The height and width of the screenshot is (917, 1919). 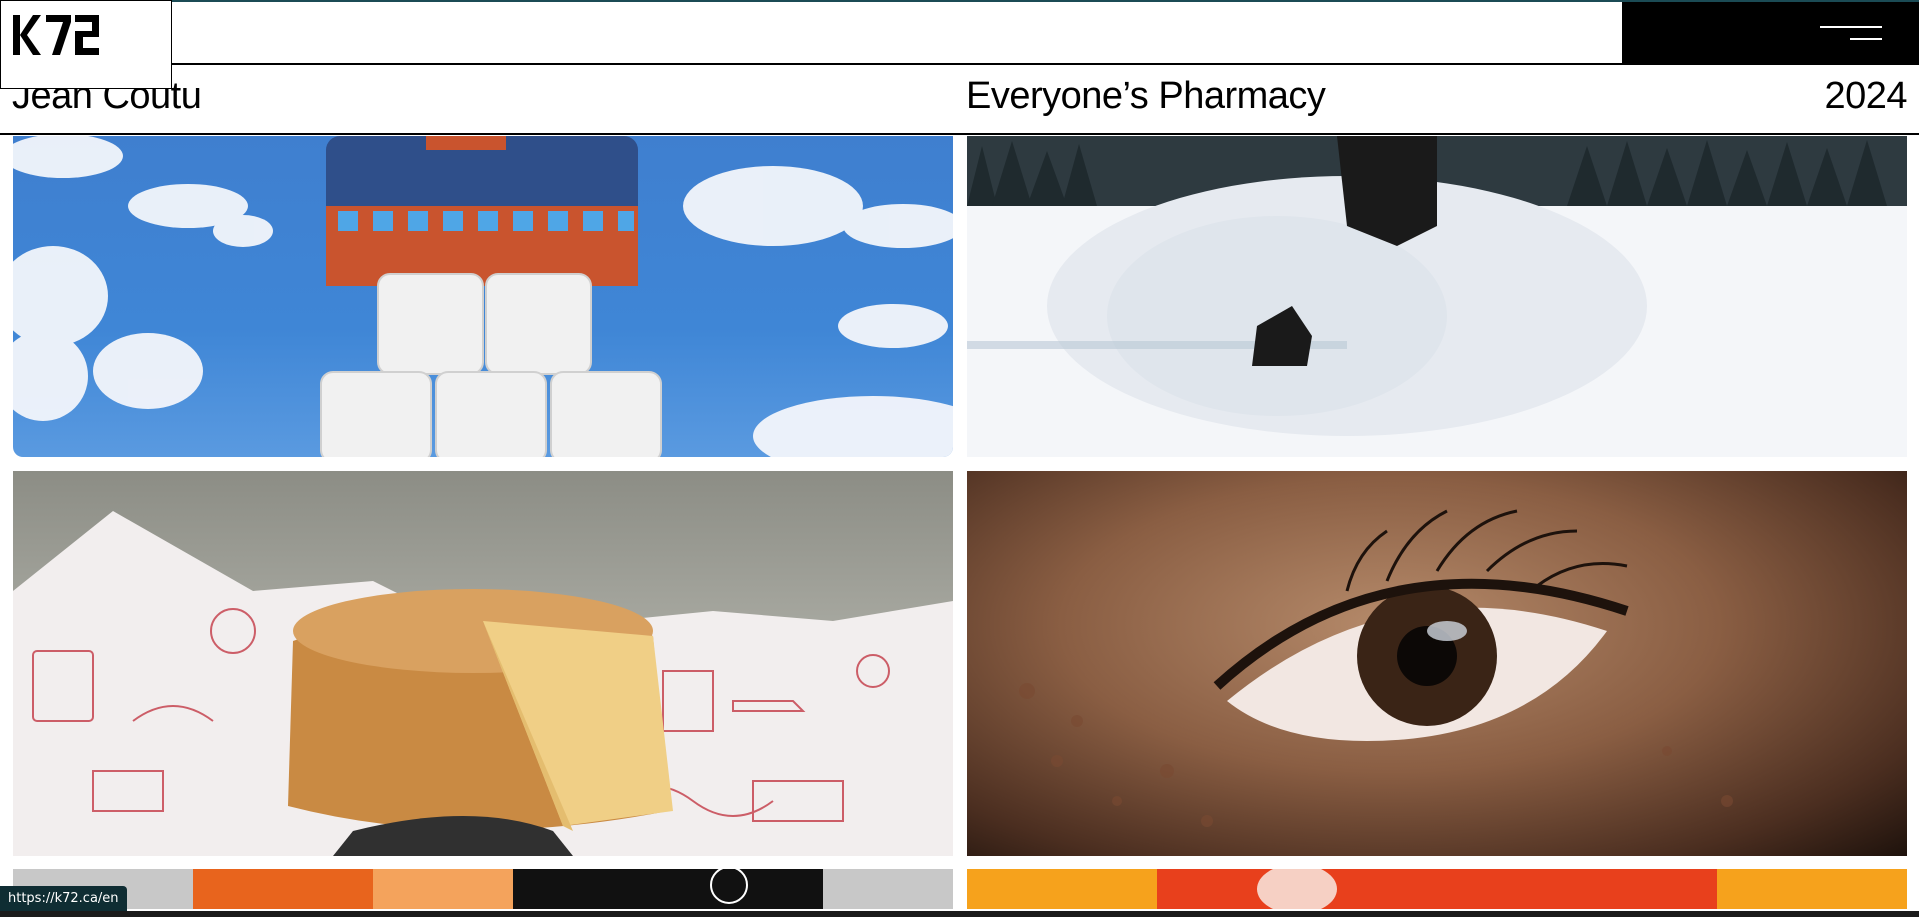 I want to click on browser-status-url: https://k72.ca/en, so click(x=63, y=898).